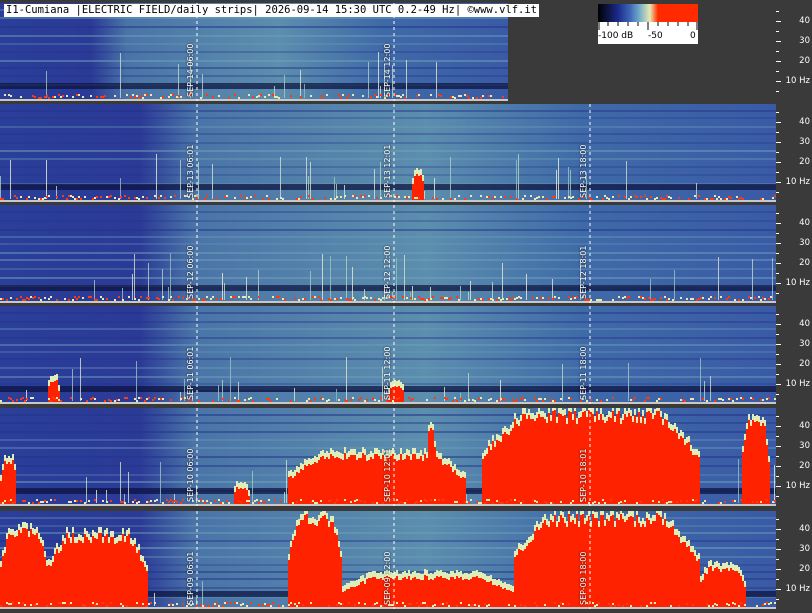  Describe the element at coordinates (797, 486) in the screenshot. I see `frequency-tick-label: 10 Hz` at that location.